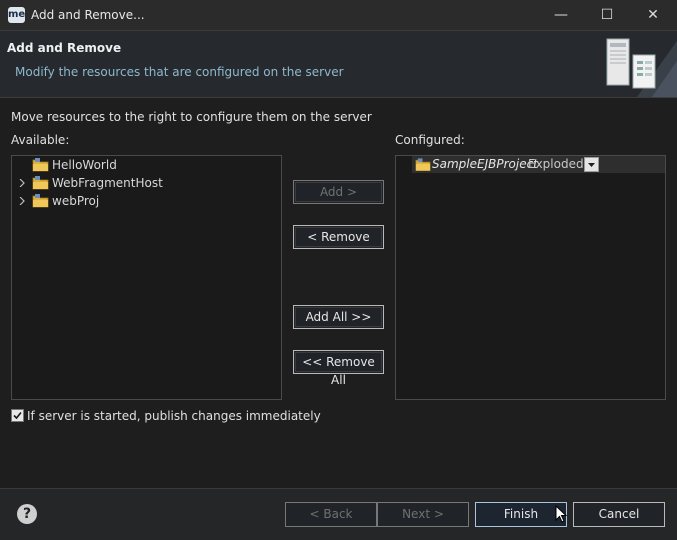  I want to click on server-banner-icon, so click(637, 64).